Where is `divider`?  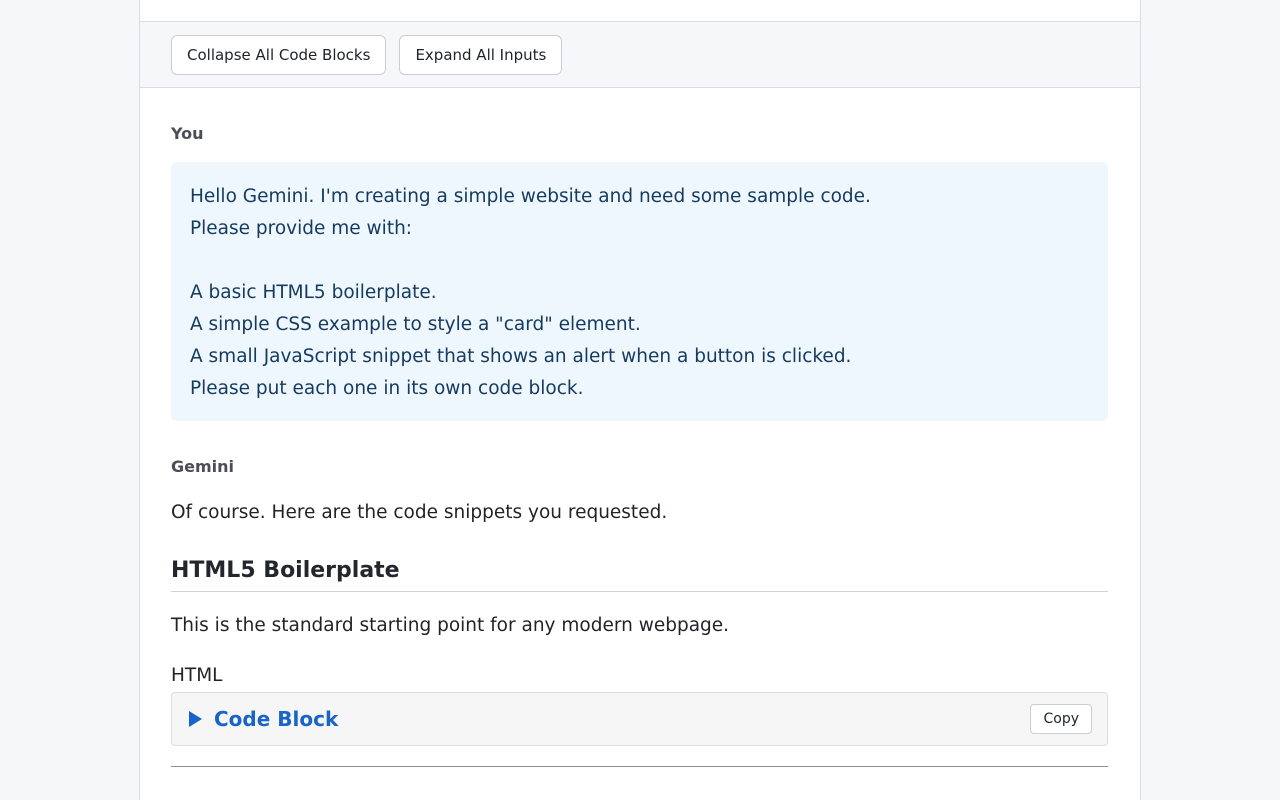
divider is located at coordinates (639, 766).